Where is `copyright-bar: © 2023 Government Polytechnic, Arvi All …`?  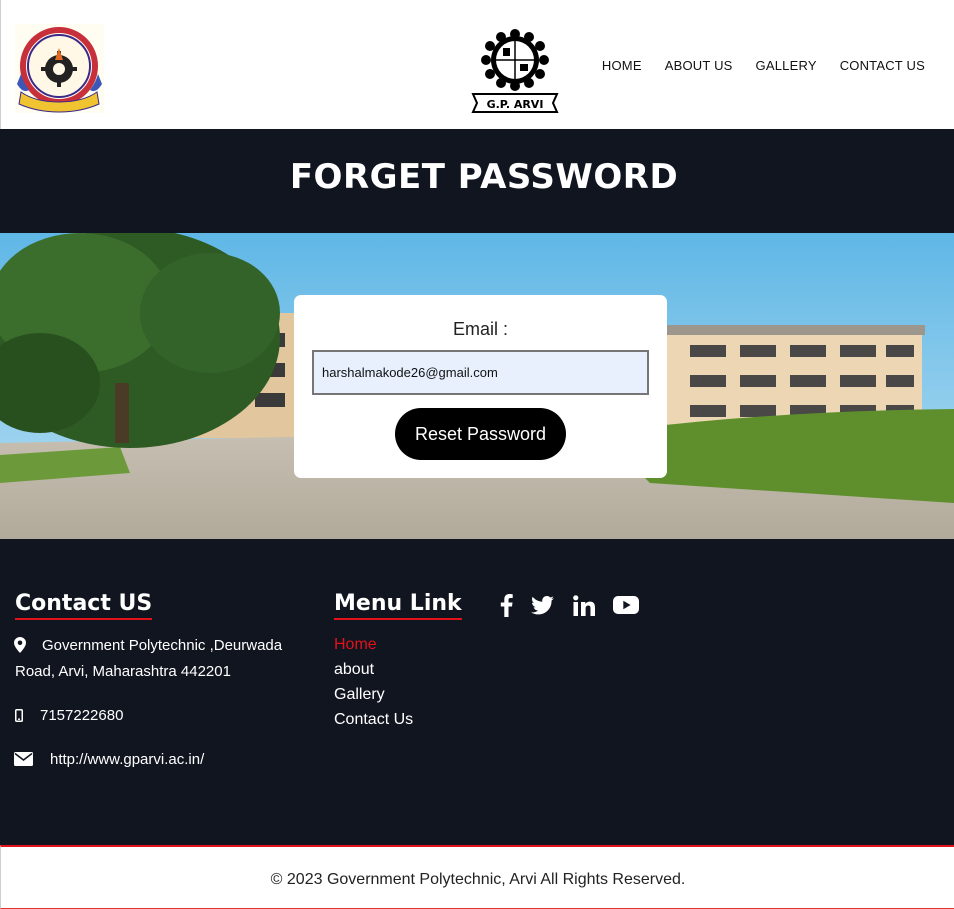 copyright-bar: © 2023 Government Polytechnic, Arvi All … is located at coordinates (477, 877).